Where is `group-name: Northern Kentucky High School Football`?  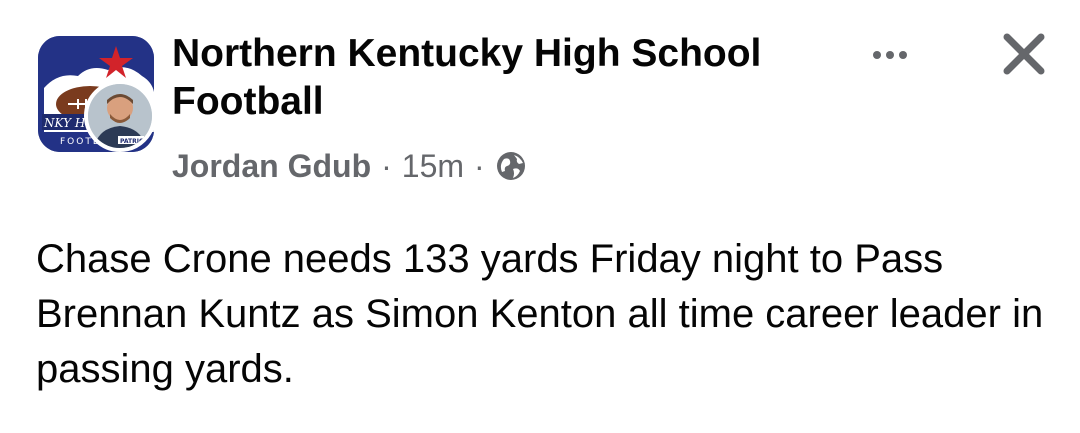 group-name: Northern Kentucky High School Football is located at coordinates (502, 78).